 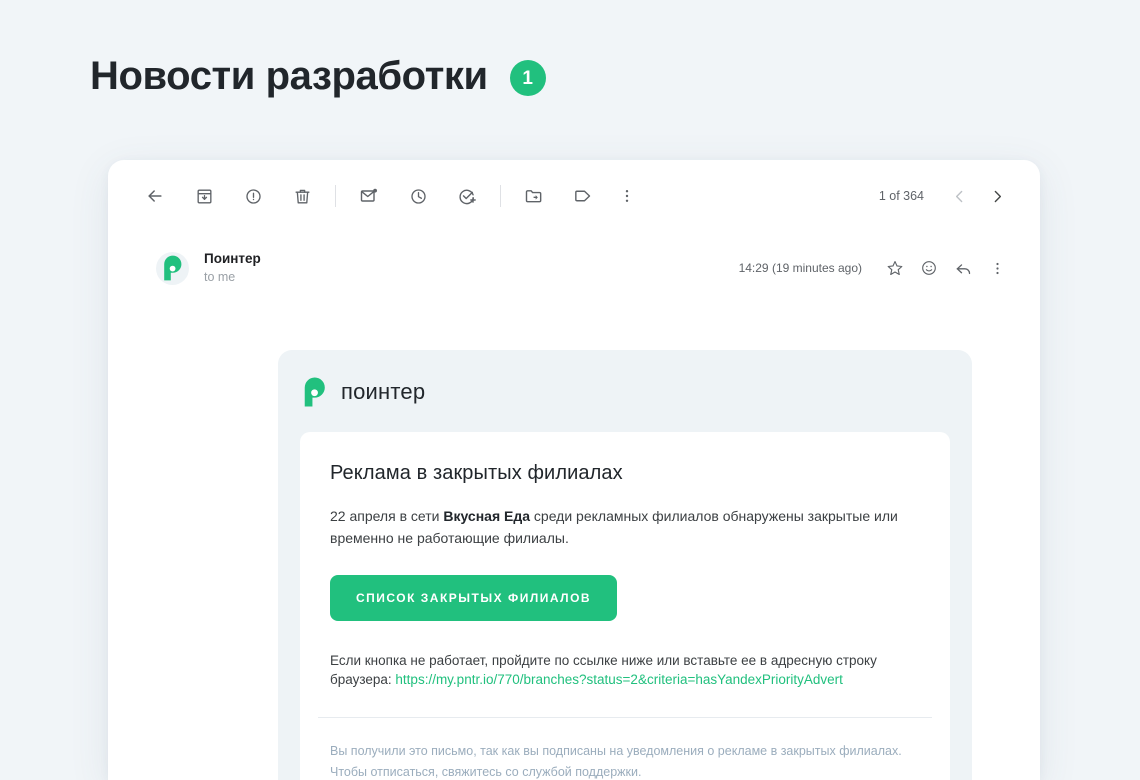 What do you see at coordinates (474, 598) in the screenshot?
I see `closed-branches-list-button: СПИСОК ЗАКРЫТЫХ ФИЛИАЛОВ` at bounding box center [474, 598].